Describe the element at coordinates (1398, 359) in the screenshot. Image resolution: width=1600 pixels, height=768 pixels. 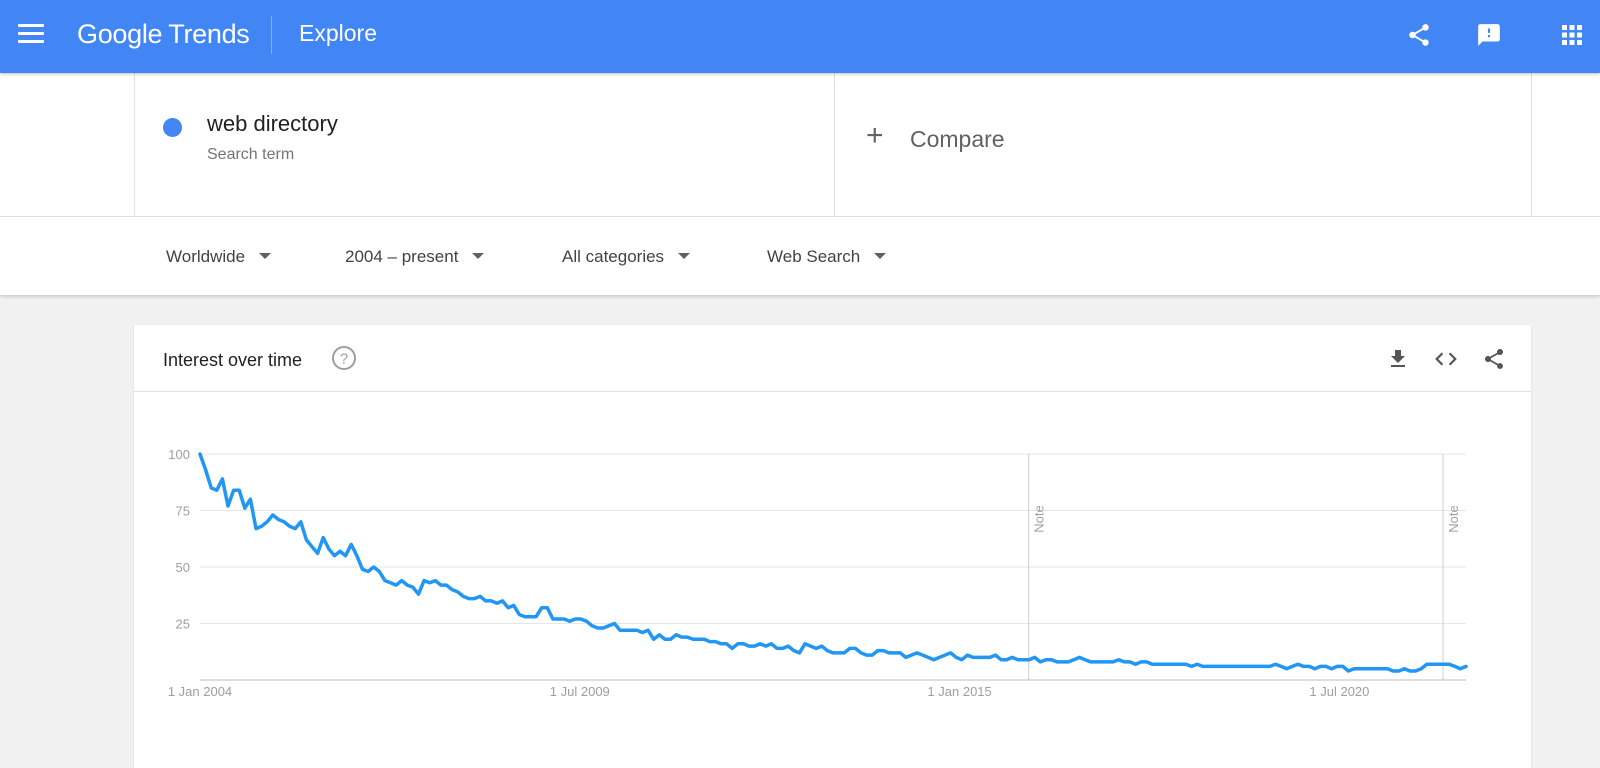
I see `download-icon` at that location.